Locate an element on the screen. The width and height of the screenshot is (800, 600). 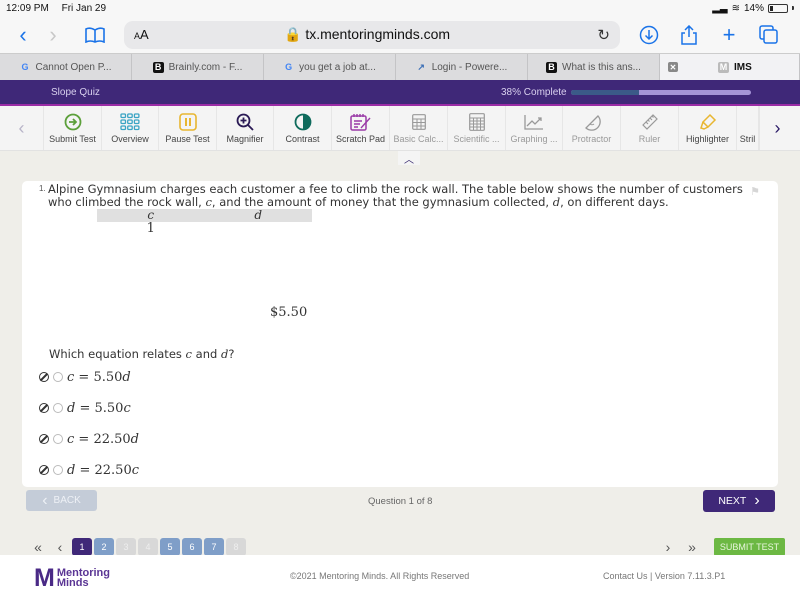
forward-nav-icon: › is located at coordinates (53, 35).